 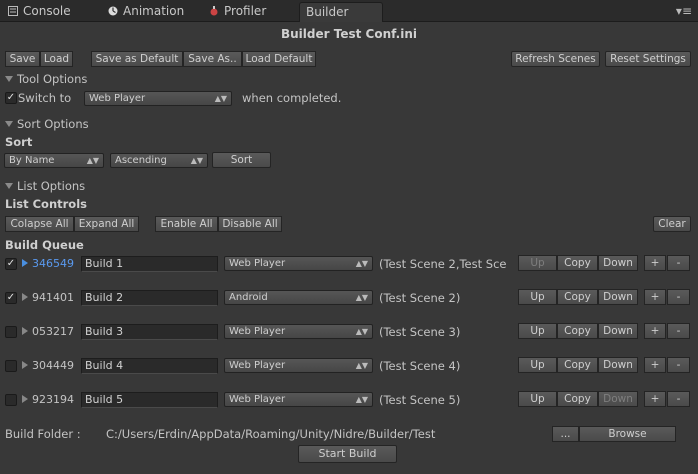 What do you see at coordinates (45, 186) in the screenshot?
I see `list-options-foldout: List Options` at bounding box center [45, 186].